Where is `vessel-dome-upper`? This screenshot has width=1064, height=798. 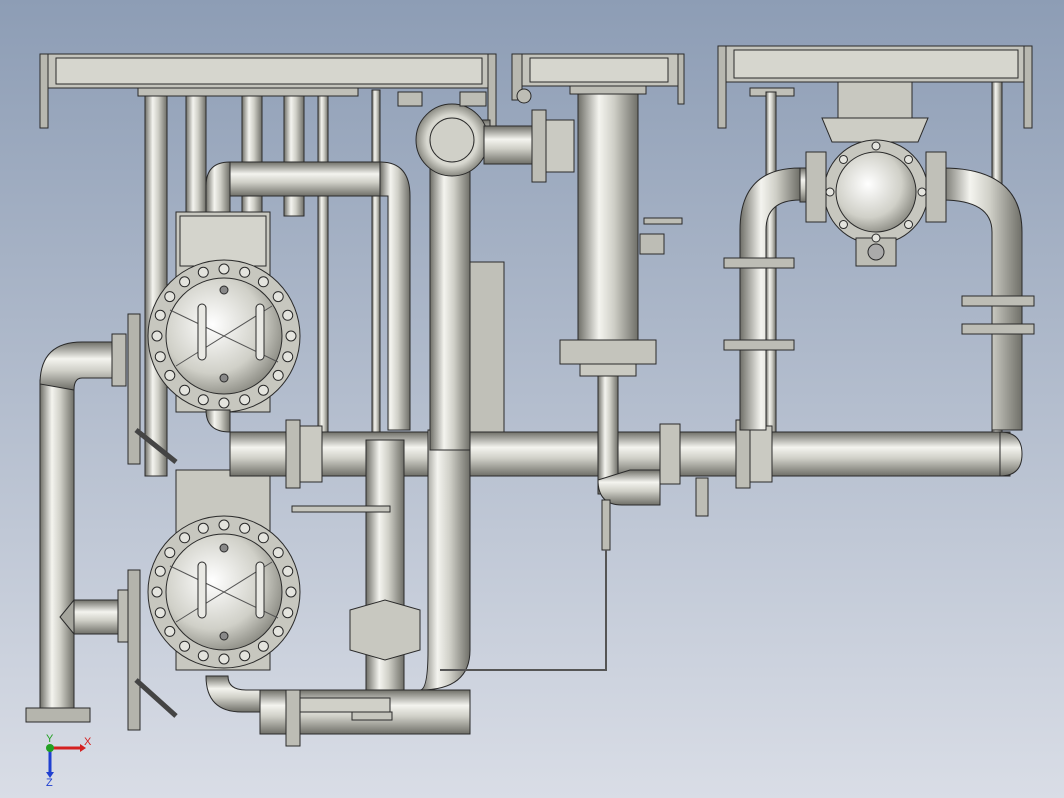
vessel-dome-upper is located at coordinates (224, 336).